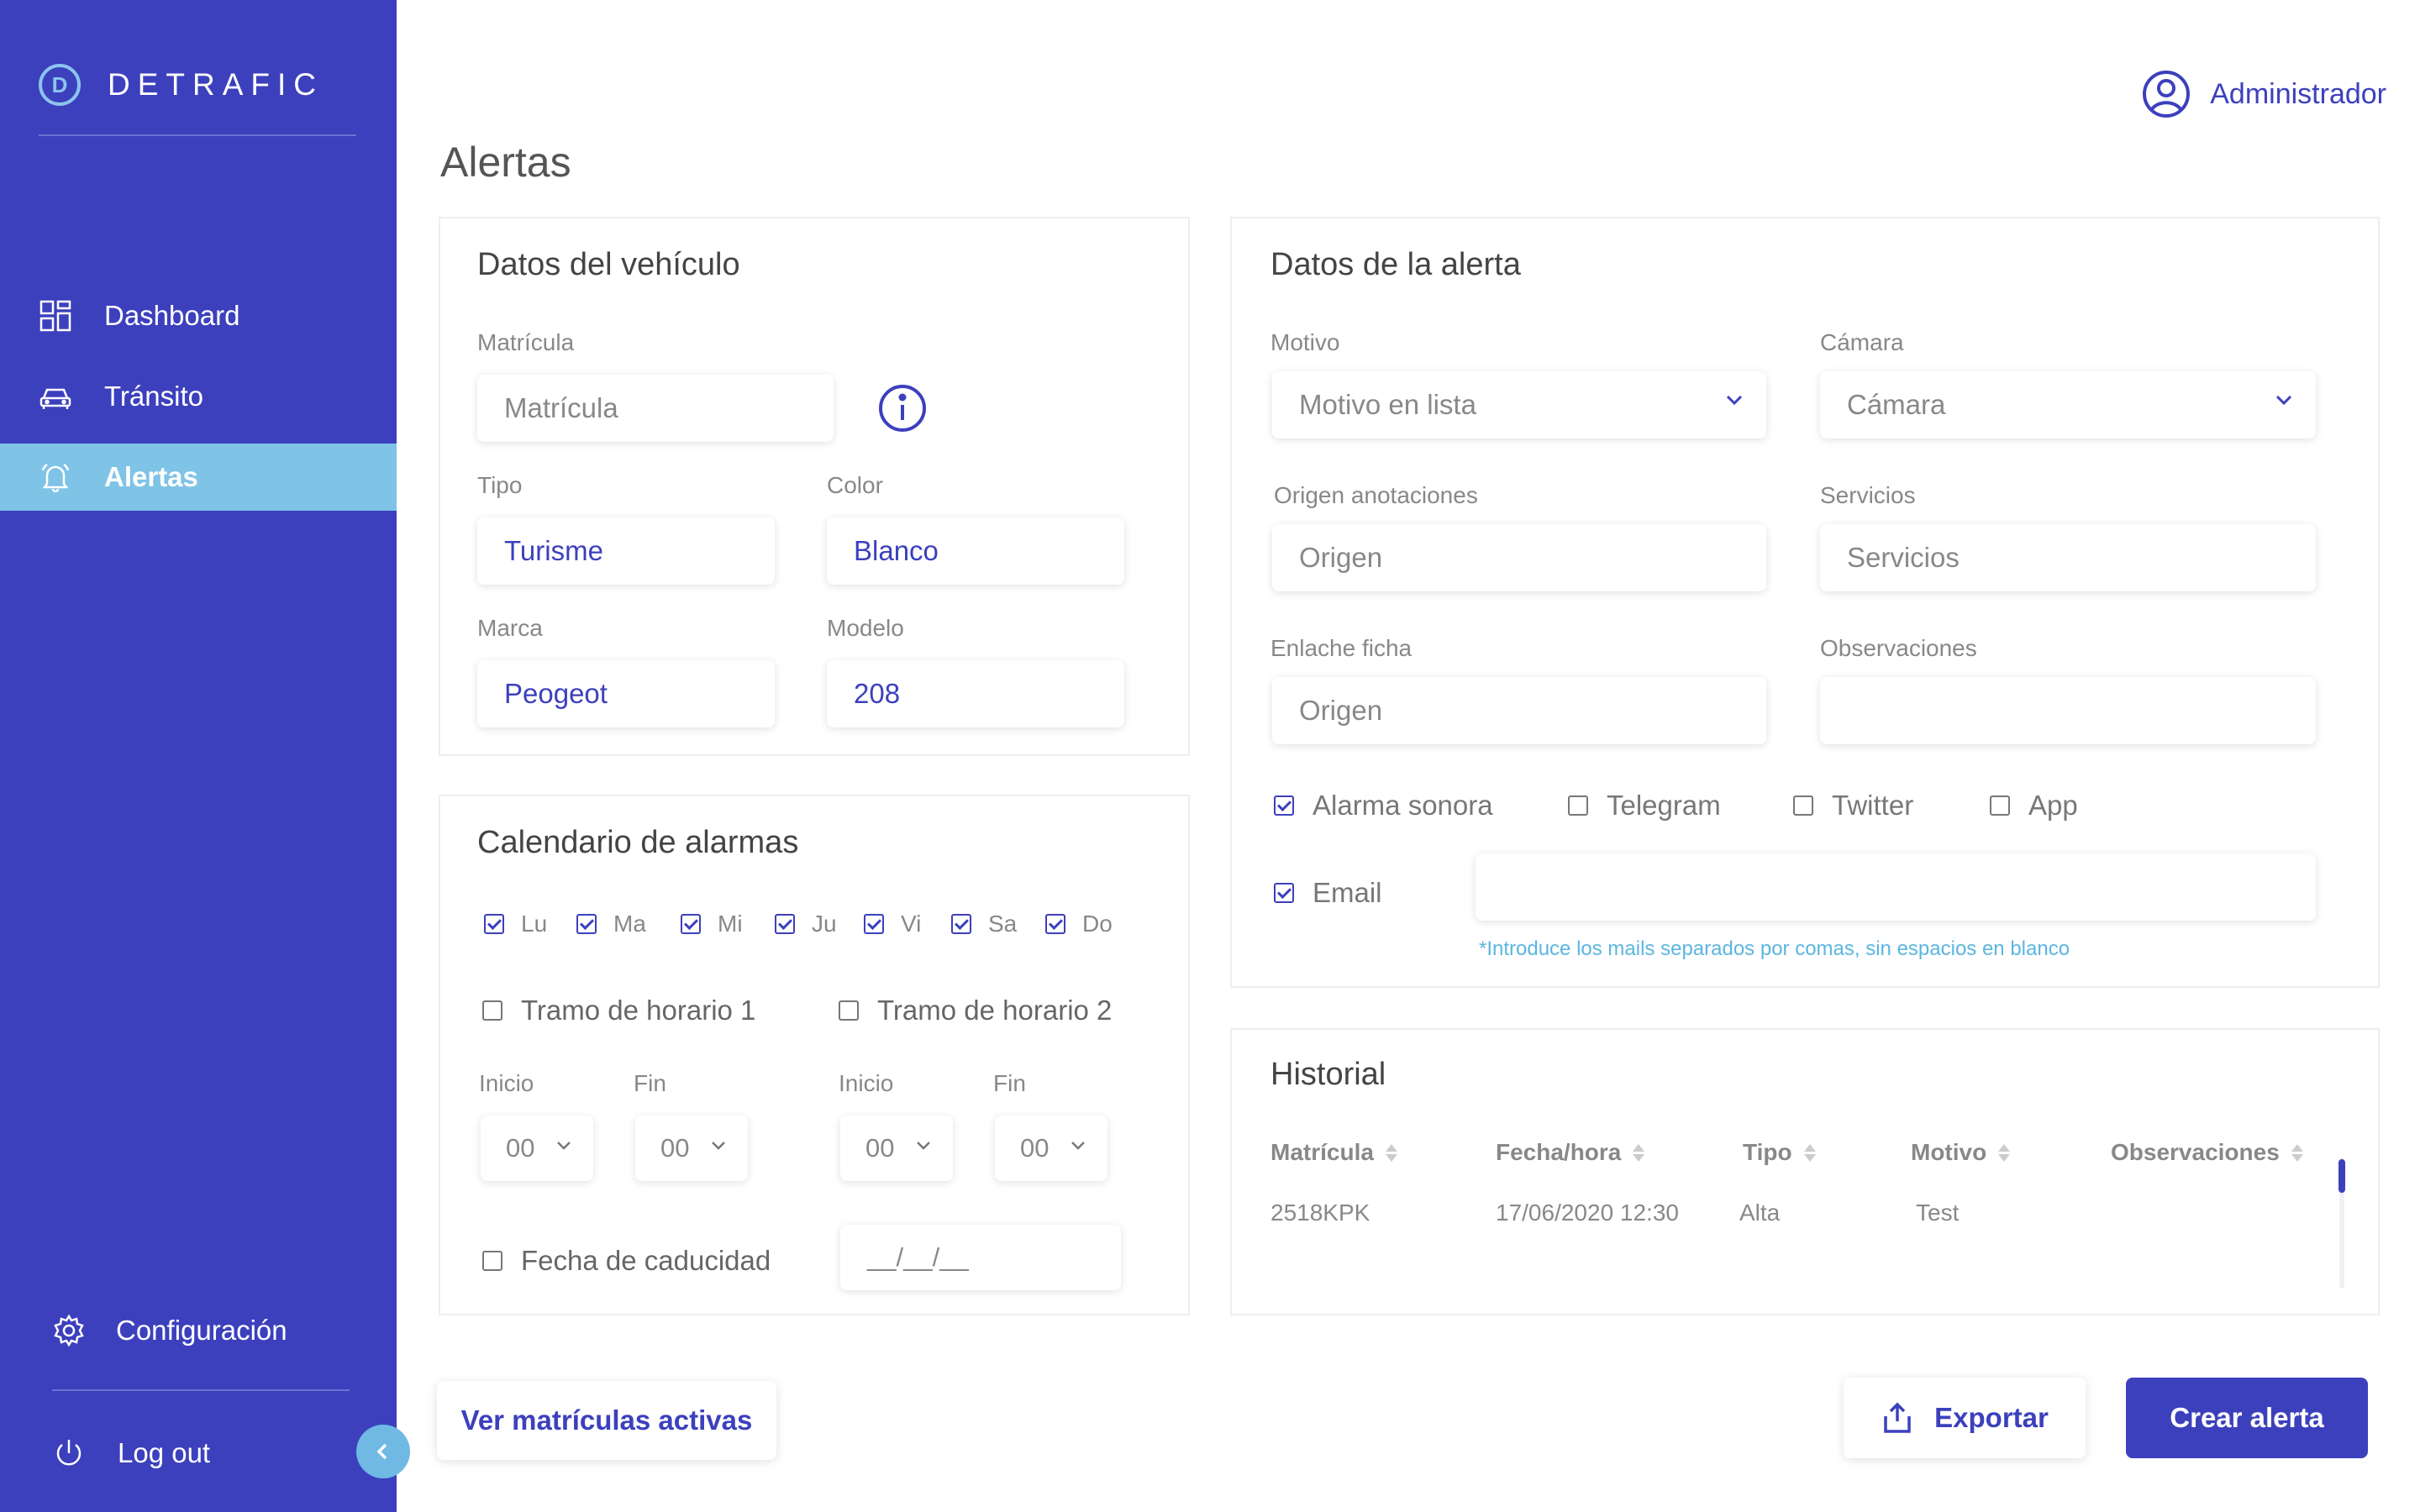 Image resolution: width=2420 pixels, height=1512 pixels. I want to click on cell-type: Alta, so click(1760, 1213).